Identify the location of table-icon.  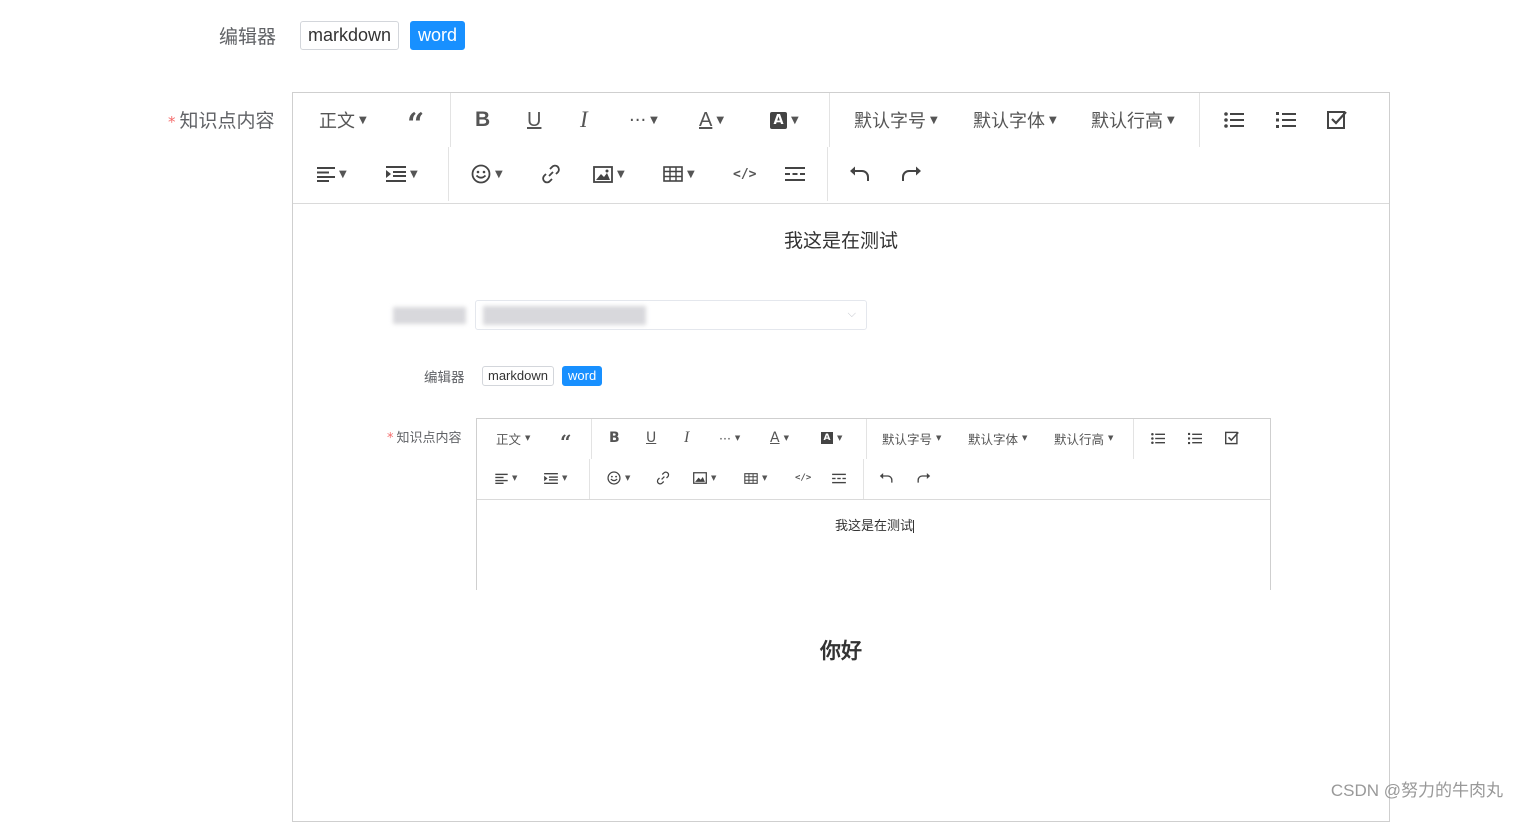
(673, 174).